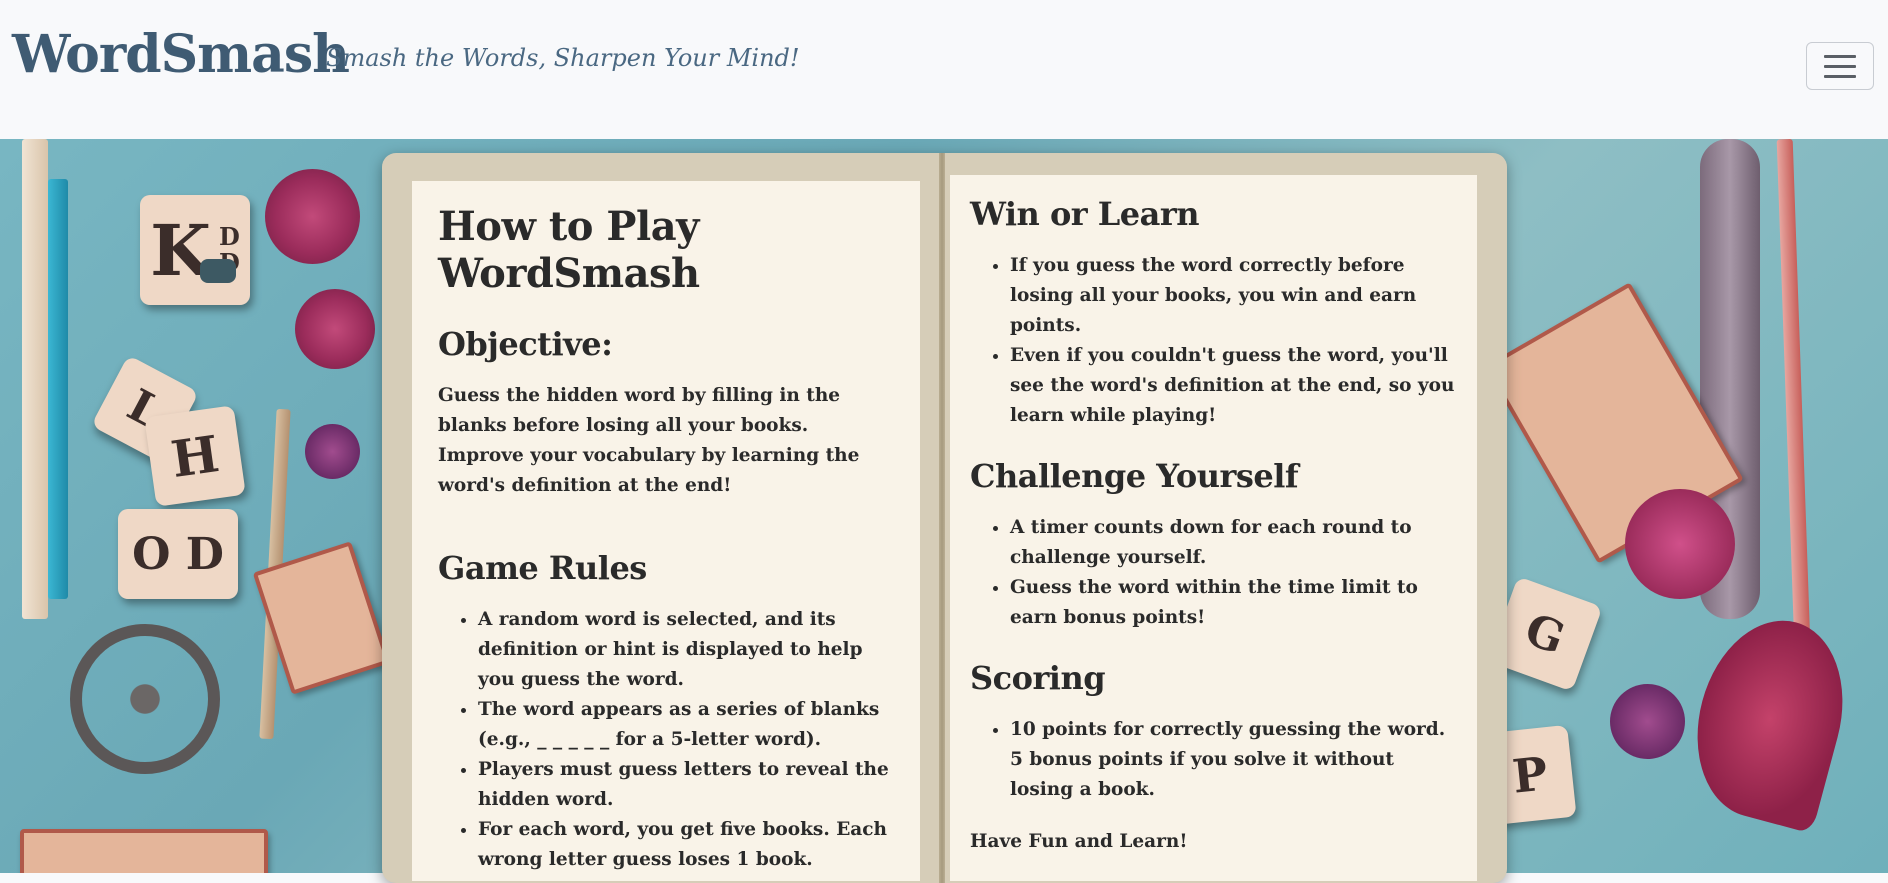  What do you see at coordinates (218, 271) in the screenshot?
I see `pen-decoration` at bounding box center [218, 271].